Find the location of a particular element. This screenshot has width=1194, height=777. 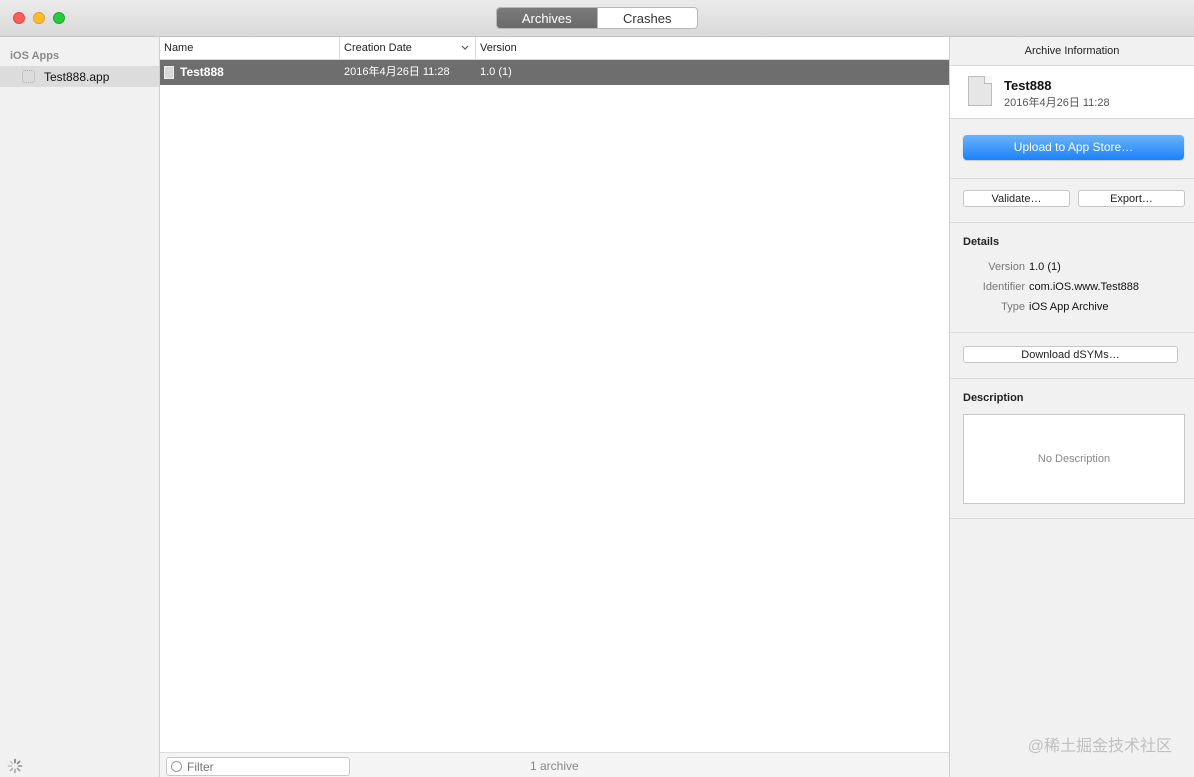

app-icon is located at coordinates (28, 76).